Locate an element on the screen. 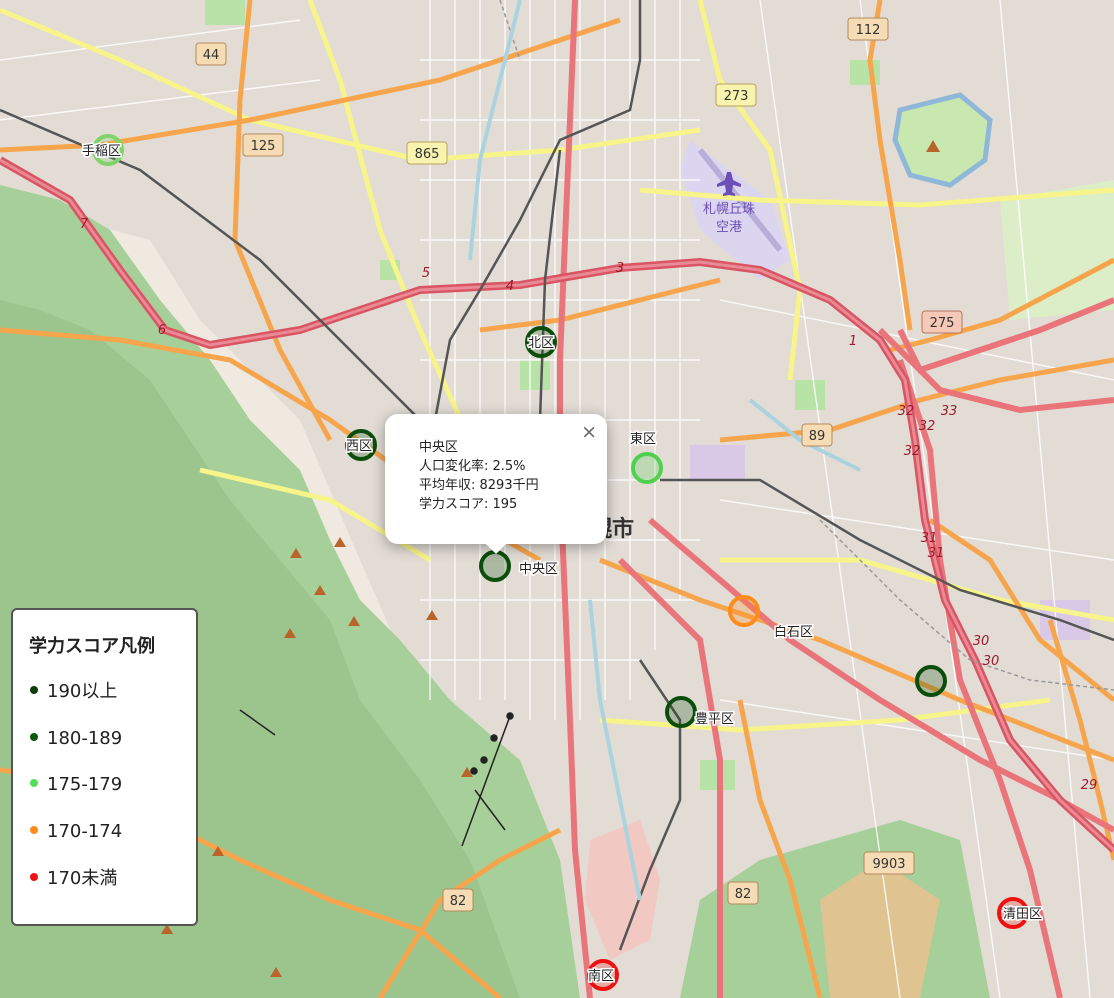  route-label-30-a: 30 is located at coordinates (981, 641).